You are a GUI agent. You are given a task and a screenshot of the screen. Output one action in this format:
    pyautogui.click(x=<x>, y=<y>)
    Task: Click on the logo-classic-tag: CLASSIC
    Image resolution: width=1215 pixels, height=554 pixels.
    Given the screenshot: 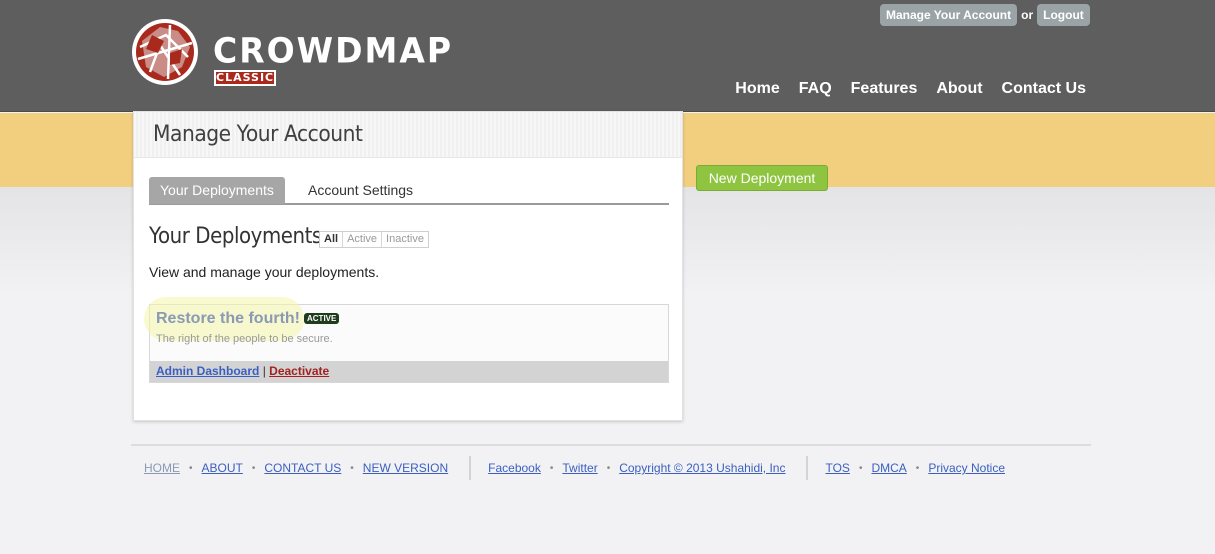 What is the action you would take?
    pyautogui.click(x=245, y=78)
    